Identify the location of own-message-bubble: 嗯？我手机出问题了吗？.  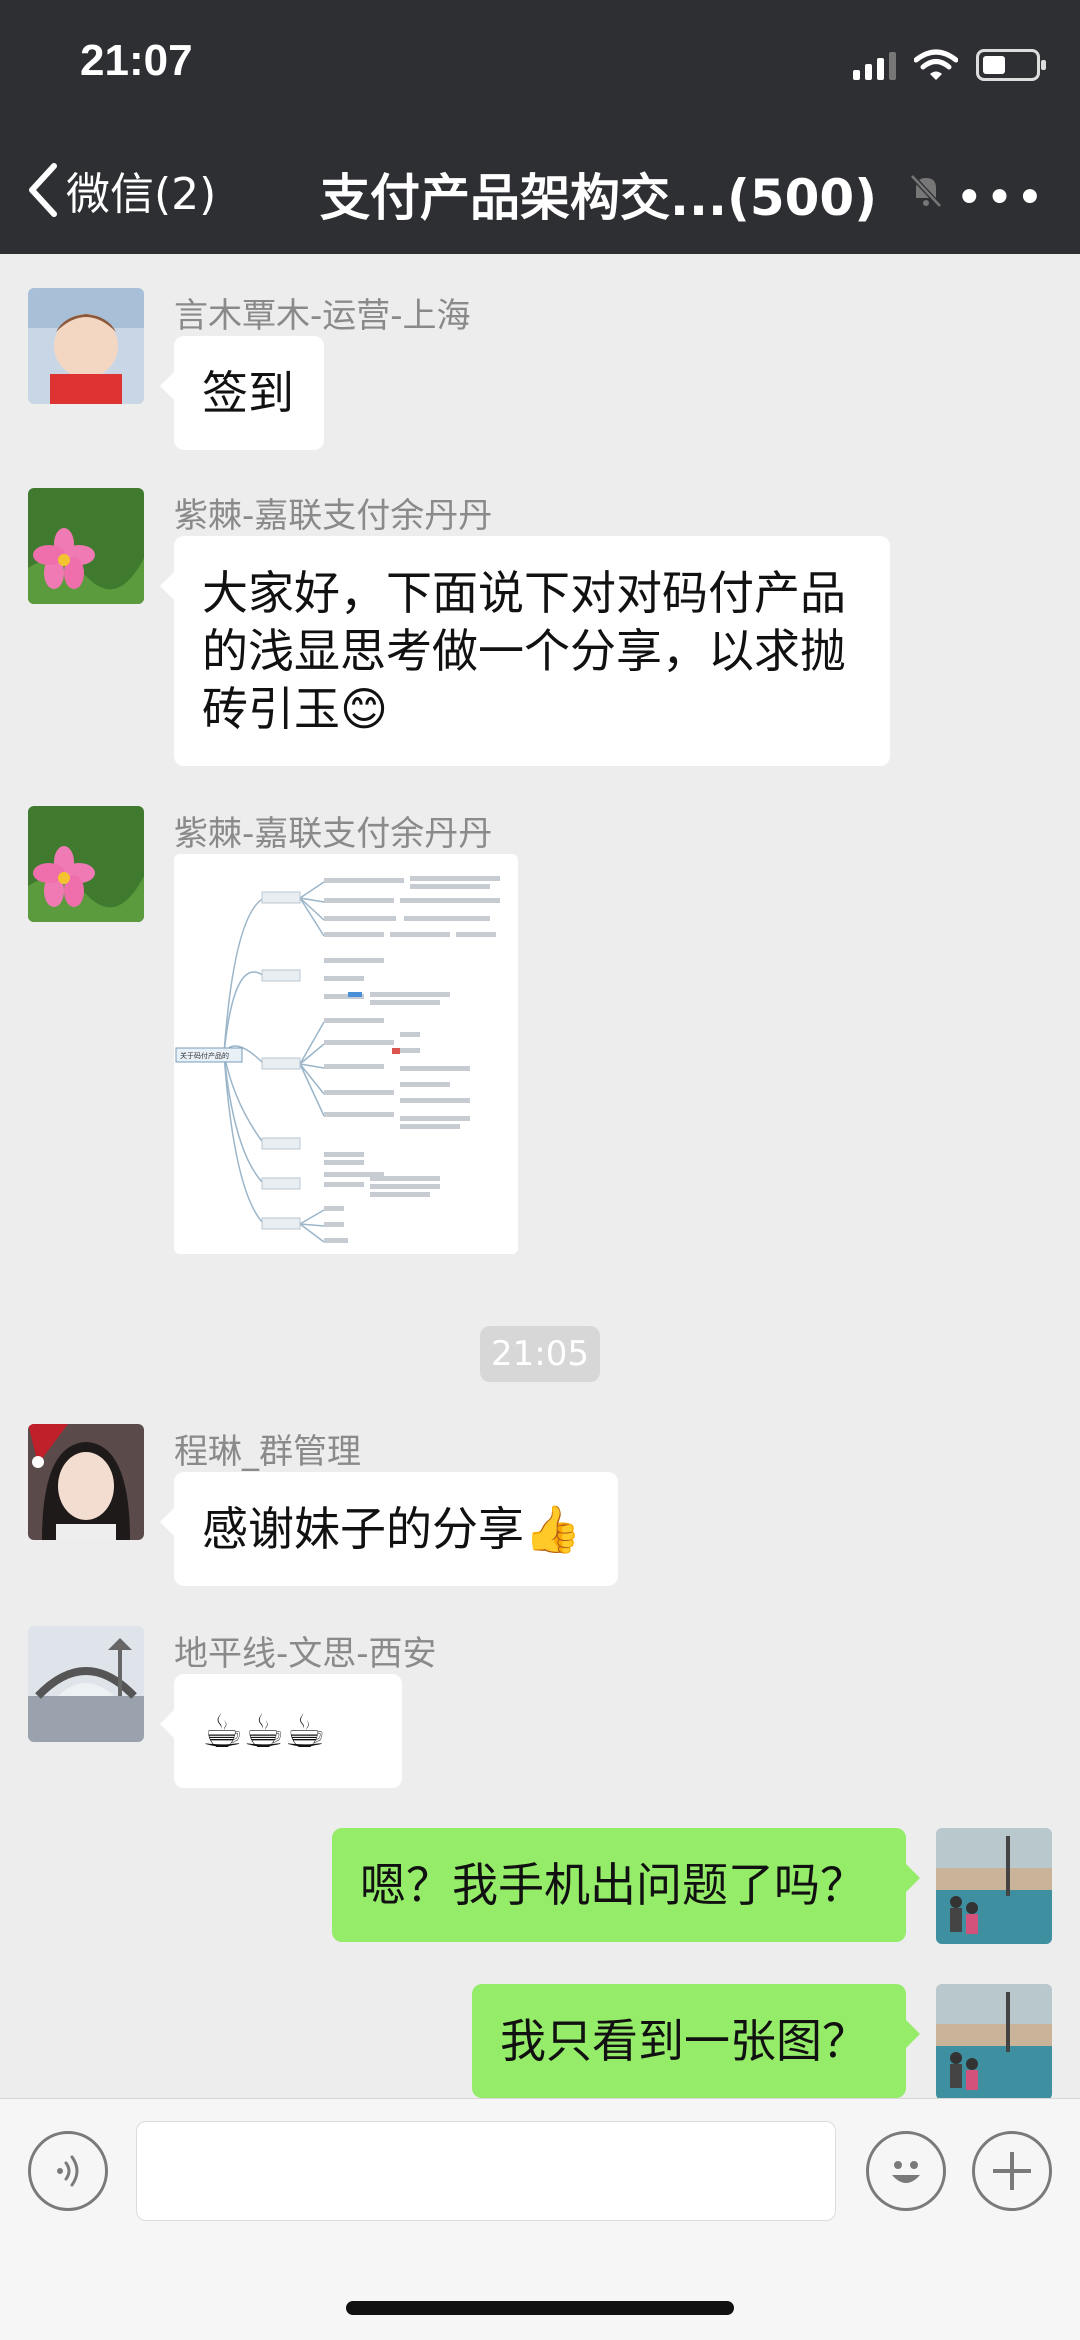
(626, 1885).